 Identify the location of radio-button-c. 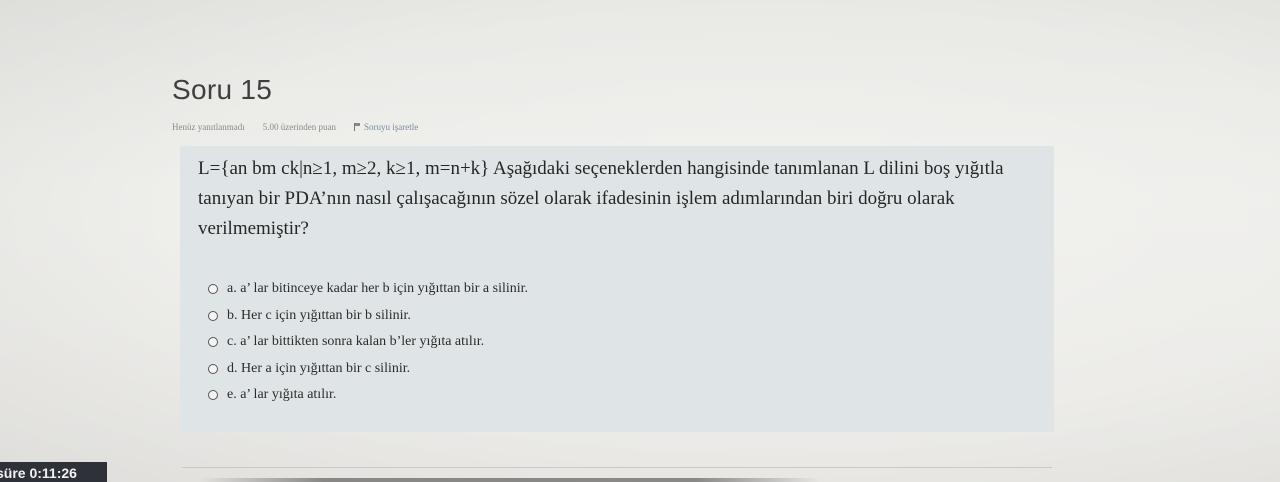
(213, 342).